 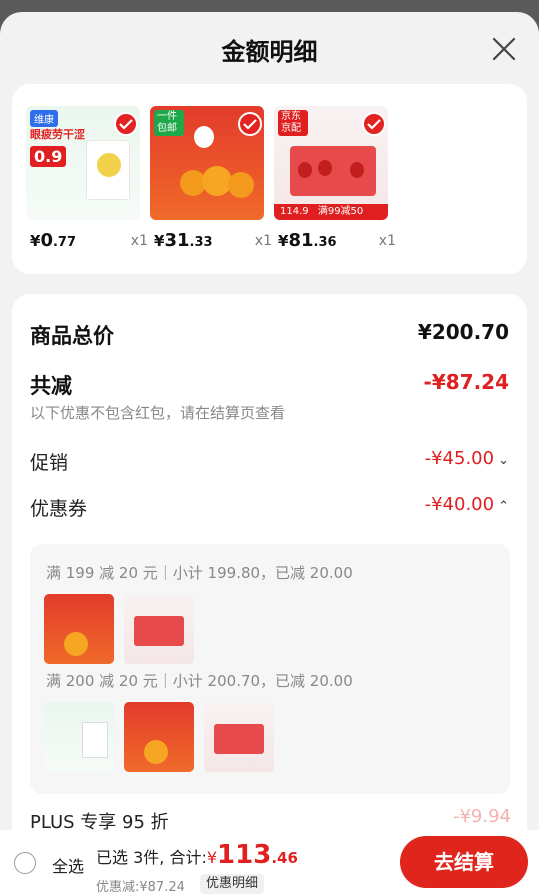 What do you see at coordinates (199, 681) in the screenshot?
I see `coupon-rule: 满 200 减 20 元｜小计 200.70，已减 20.00` at bounding box center [199, 681].